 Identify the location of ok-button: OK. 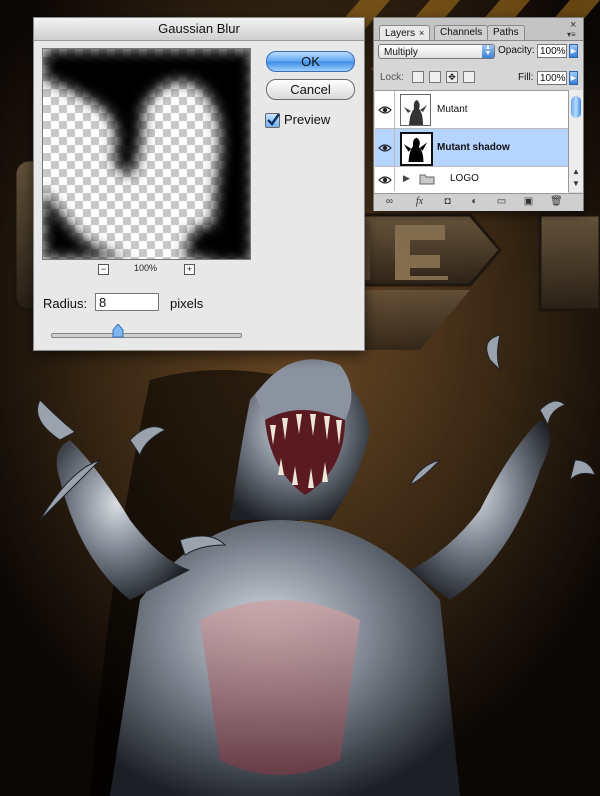
(310, 61).